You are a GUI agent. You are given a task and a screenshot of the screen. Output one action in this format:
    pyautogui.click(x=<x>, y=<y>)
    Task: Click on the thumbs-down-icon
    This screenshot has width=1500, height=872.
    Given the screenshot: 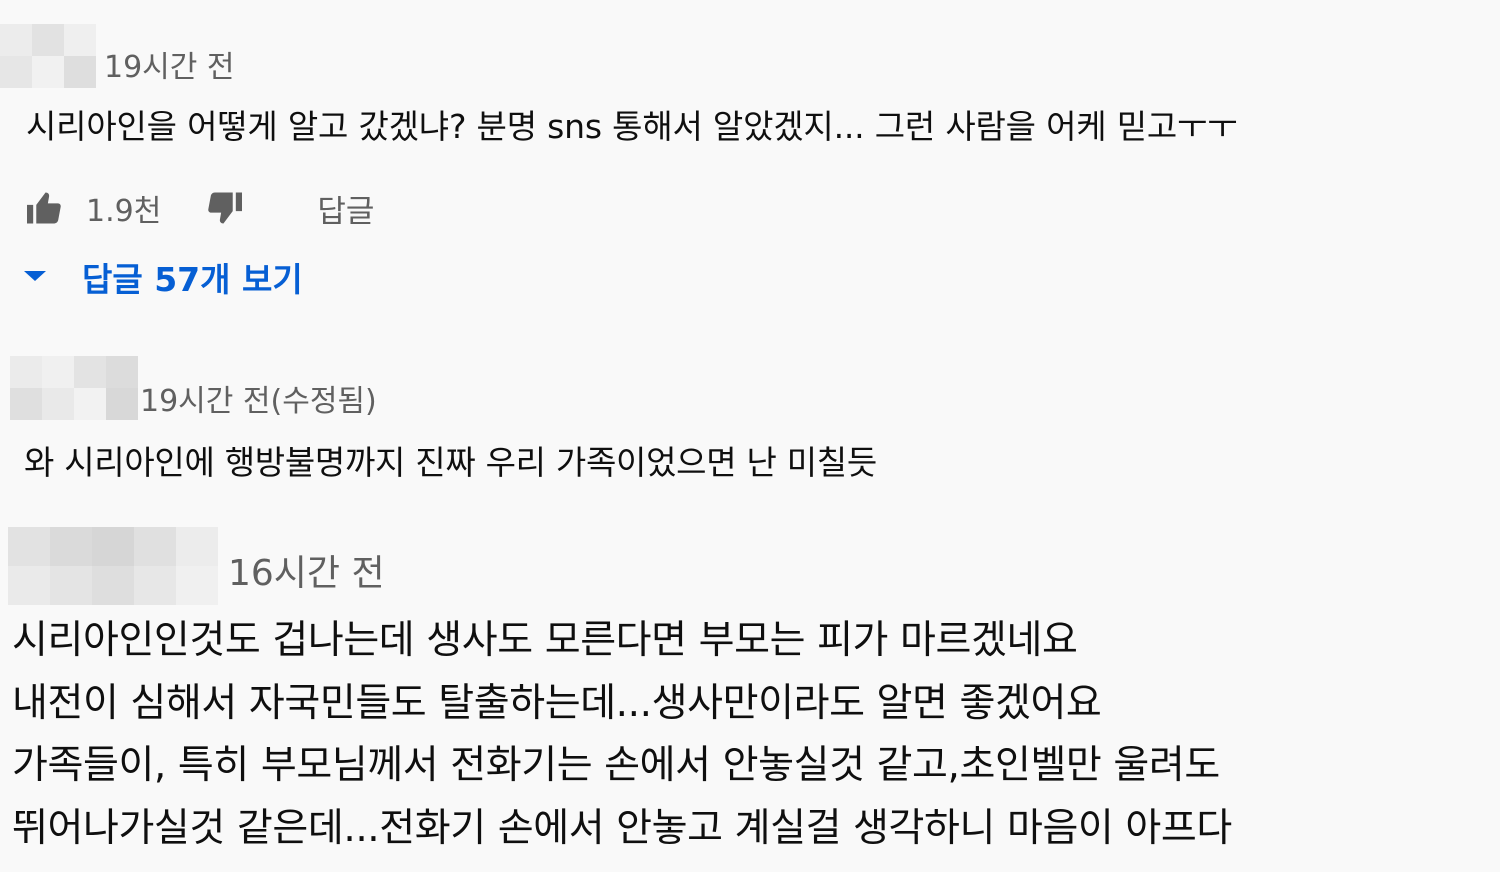 What is the action you would take?
    pyautogui.click(x=225, y=208)
    